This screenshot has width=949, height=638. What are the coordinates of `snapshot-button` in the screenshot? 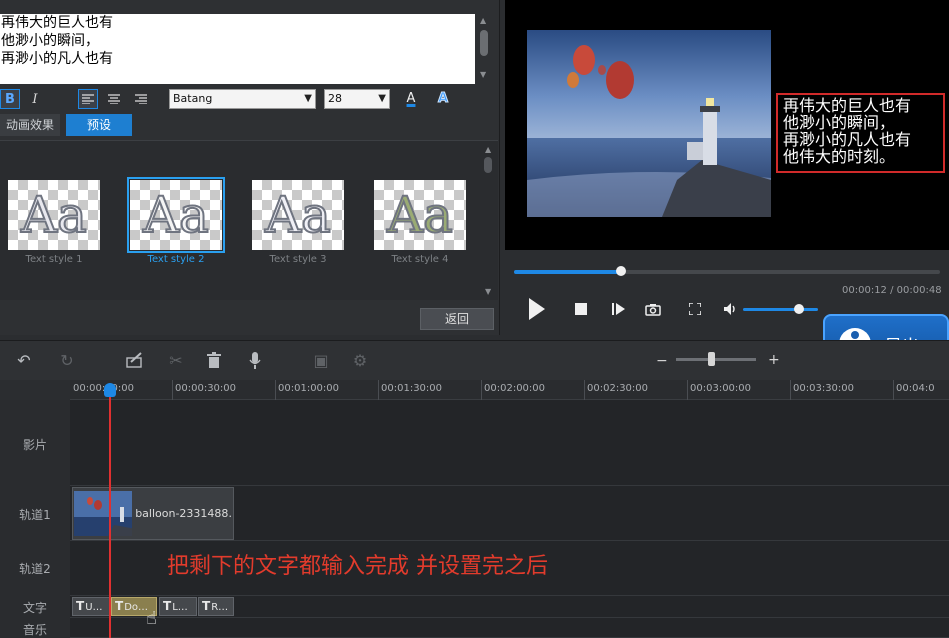 It's located at (653, 309).